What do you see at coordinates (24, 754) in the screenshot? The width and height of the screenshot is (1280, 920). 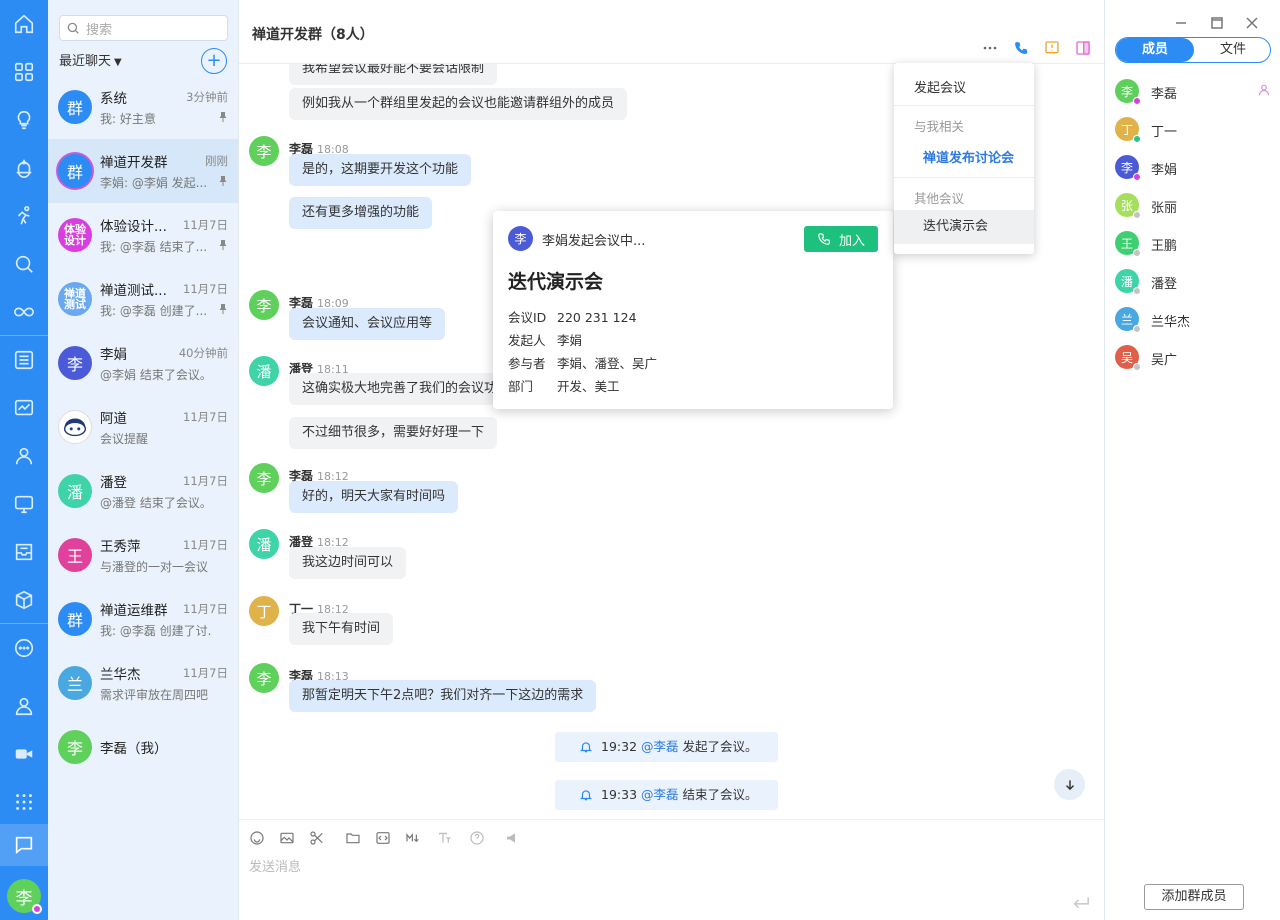 I see `video-icon` at bounding box center [24, 754].